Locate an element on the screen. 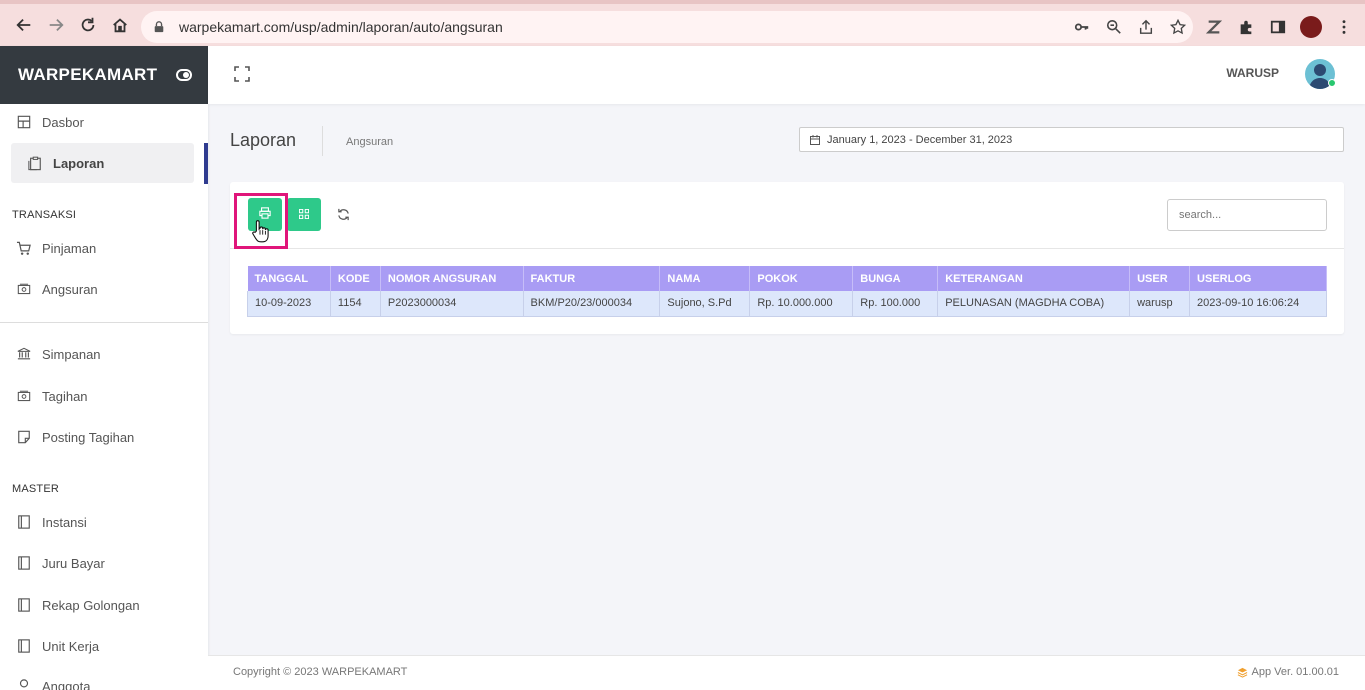  app-version-text: App Ver. 01.00.01 is located at coordinates (1295, 672).